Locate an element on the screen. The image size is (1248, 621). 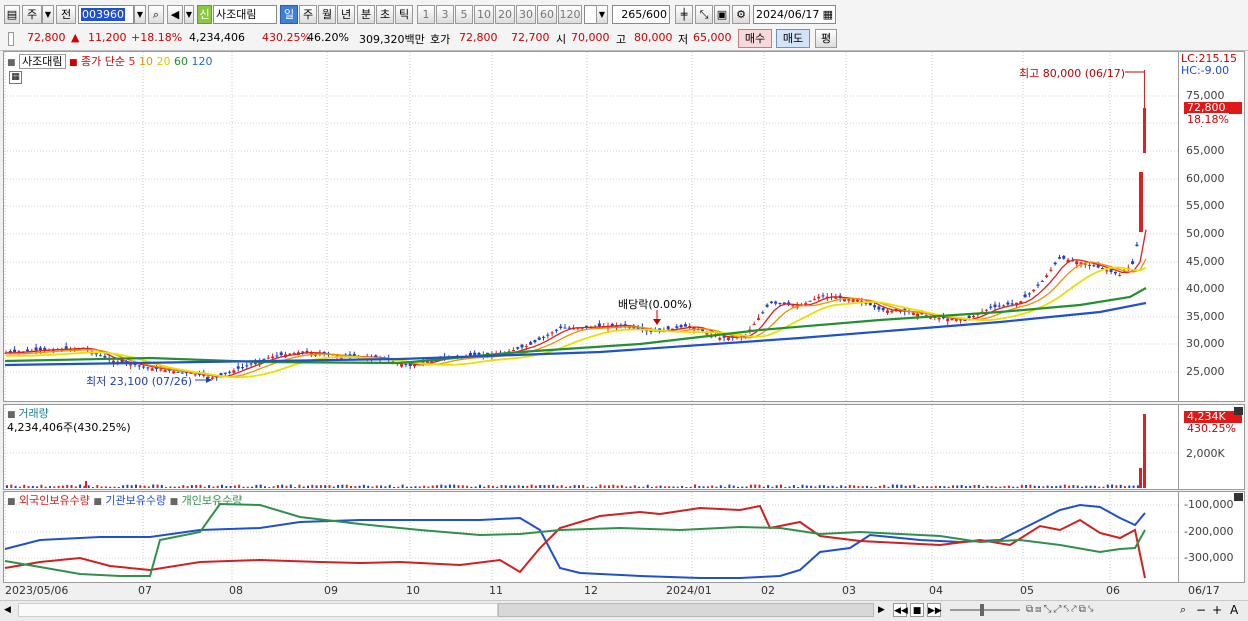
scroll-right-icon: ▶ is located at coordinates (884, 610).